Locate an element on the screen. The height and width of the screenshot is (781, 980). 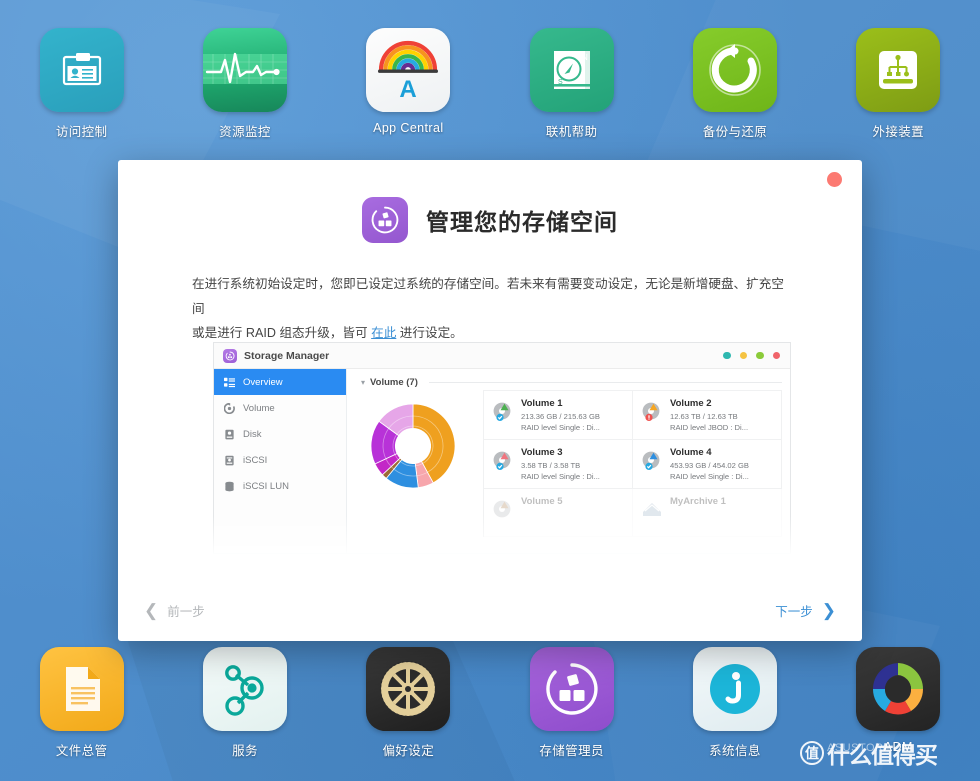
desktop-icon-backup-restore: 备份与还原 is located at coordinates (735, 84).